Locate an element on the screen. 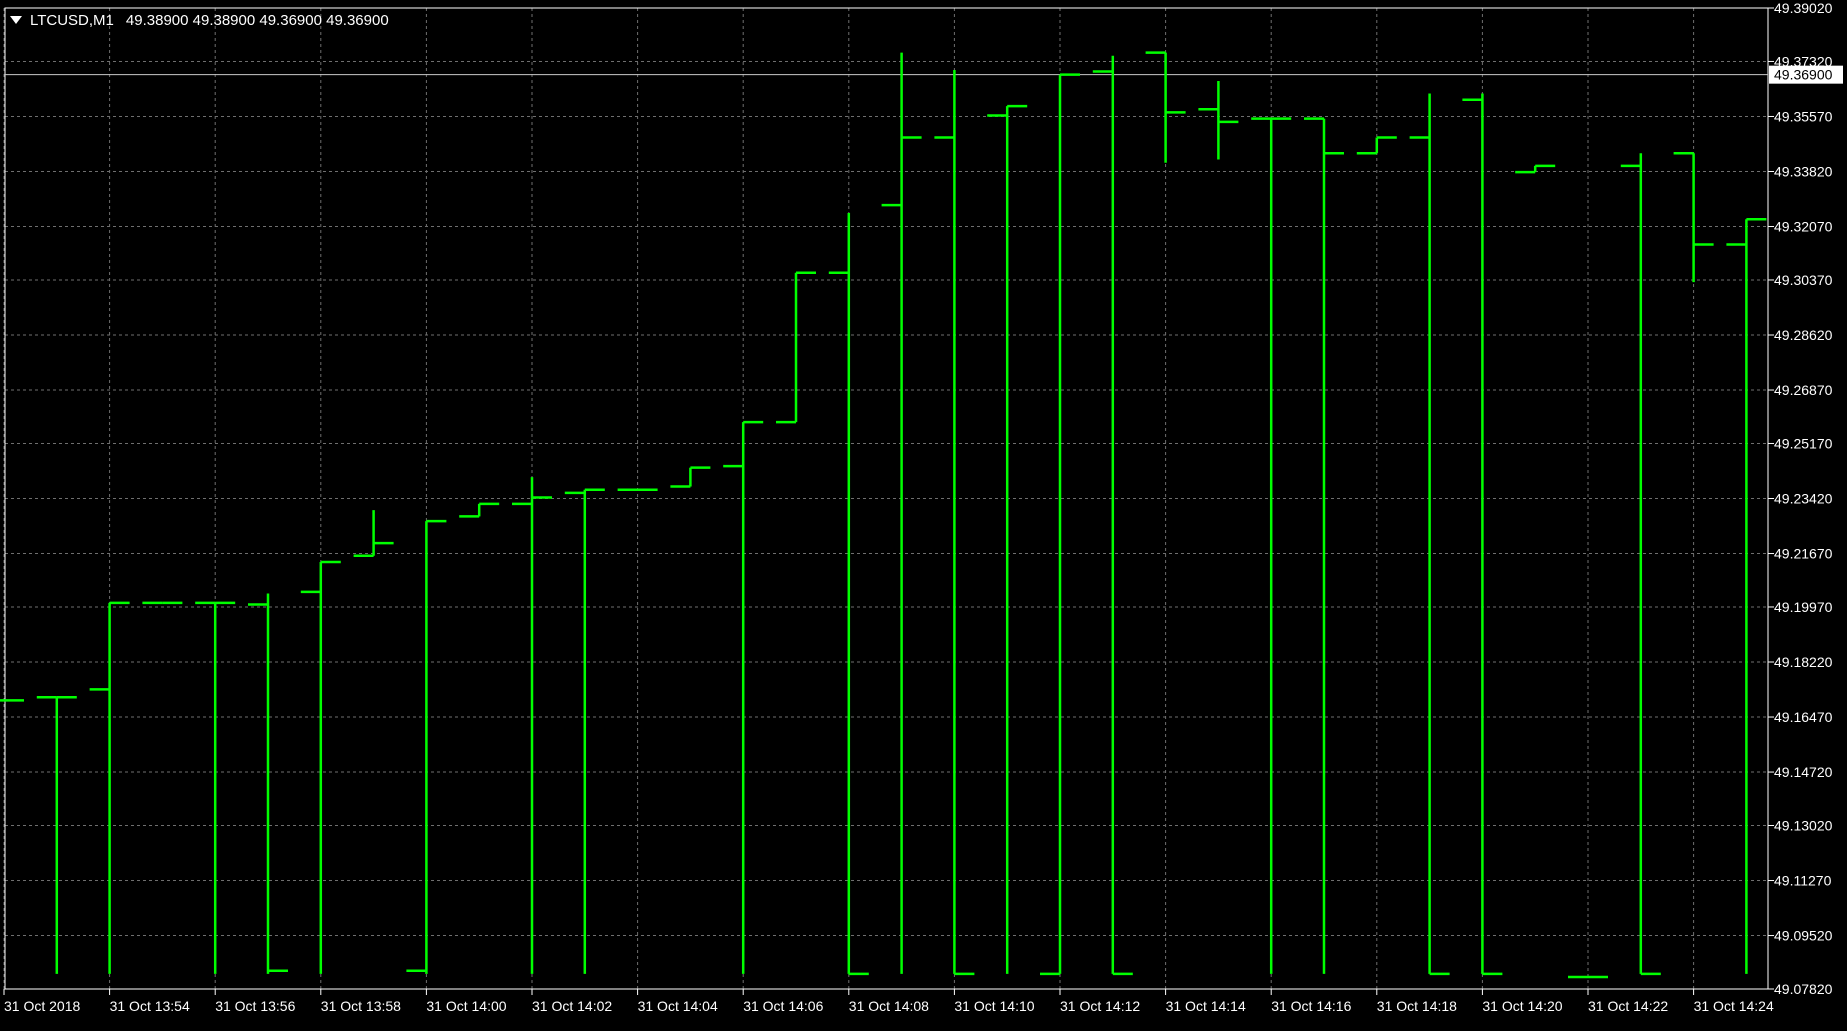 This screenshot has height=1031, width=1847. price-axis-label: 49.16470 is located at coordinates (1803, 717).